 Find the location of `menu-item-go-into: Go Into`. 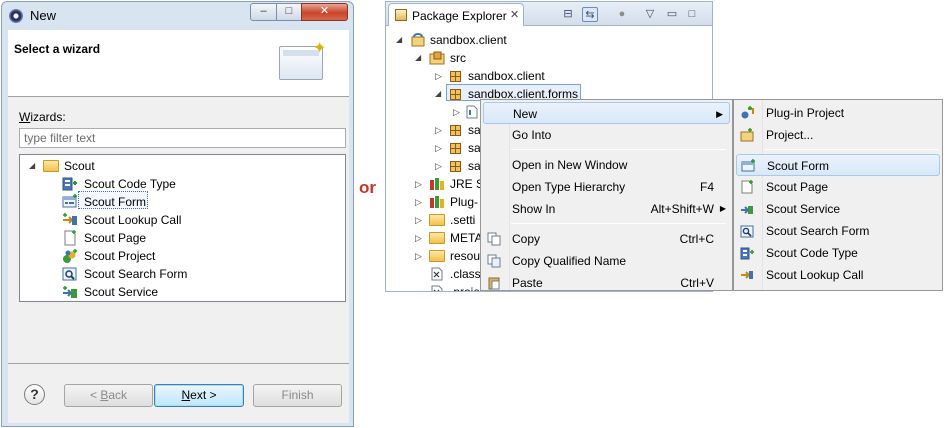

menu-item-go-into: Go Into is located at coordinates (606, 135).